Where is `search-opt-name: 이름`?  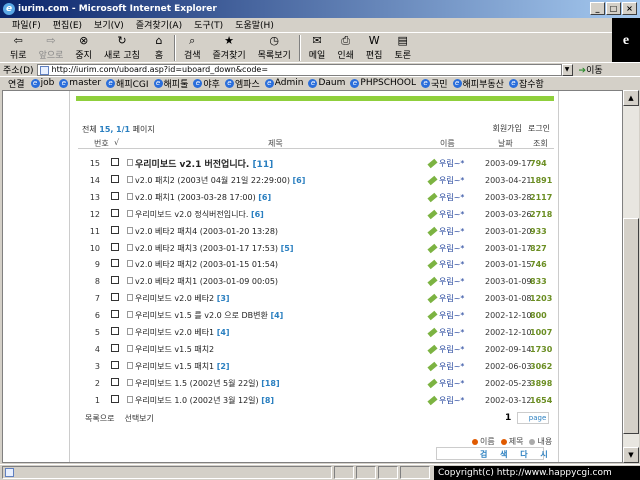 search-opt-name: 이름 is located at coordinates (483, 441).